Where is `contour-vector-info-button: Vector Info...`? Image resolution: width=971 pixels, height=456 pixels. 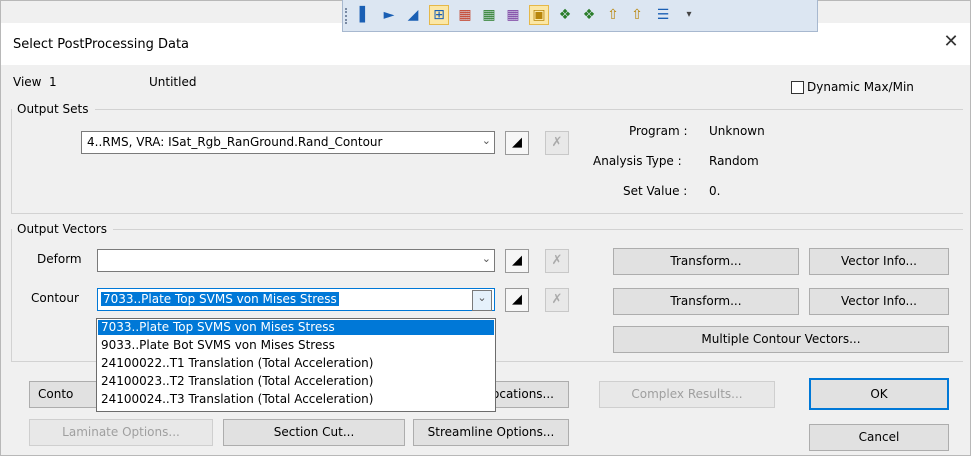 contour-vector-info-button: Vector Info... is located at coordinates (879, 301).